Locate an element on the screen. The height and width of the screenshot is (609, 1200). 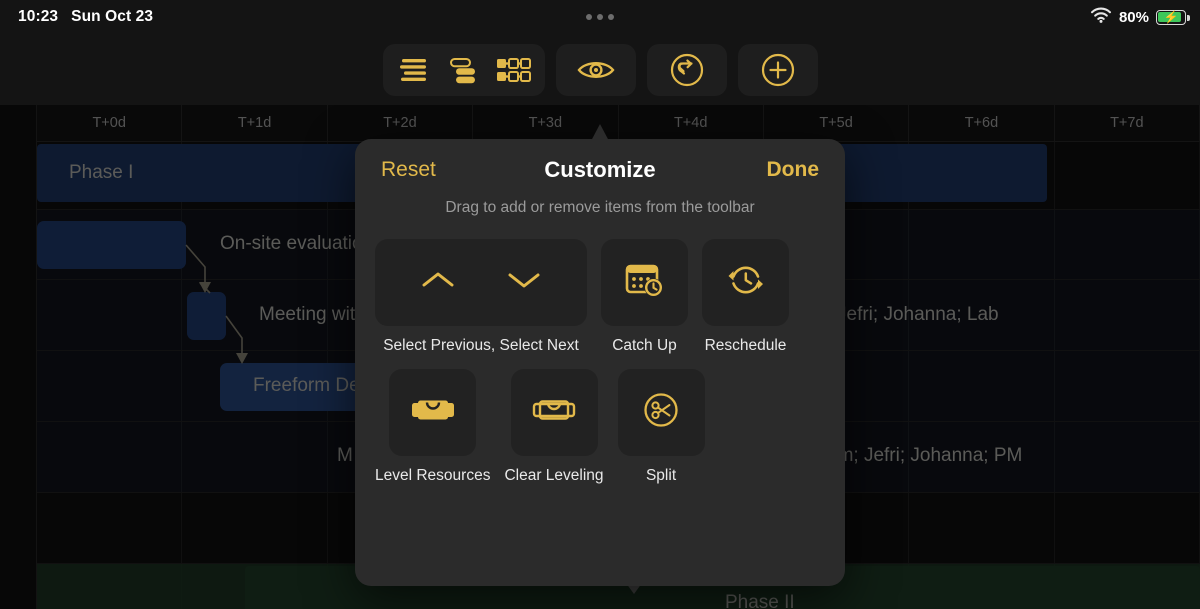
split-tile is located at coordinates (661, 412).